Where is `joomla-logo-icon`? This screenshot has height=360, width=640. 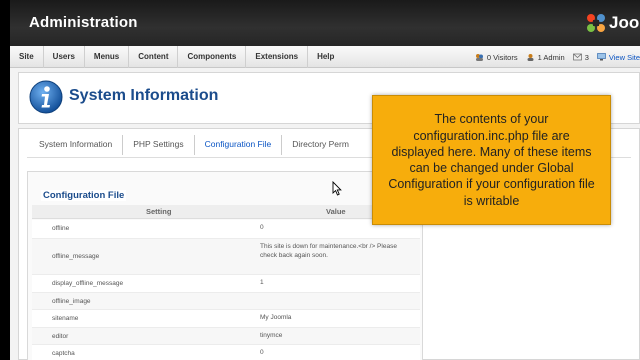 joomla-logo-icon is located at coordinates (596, 23).